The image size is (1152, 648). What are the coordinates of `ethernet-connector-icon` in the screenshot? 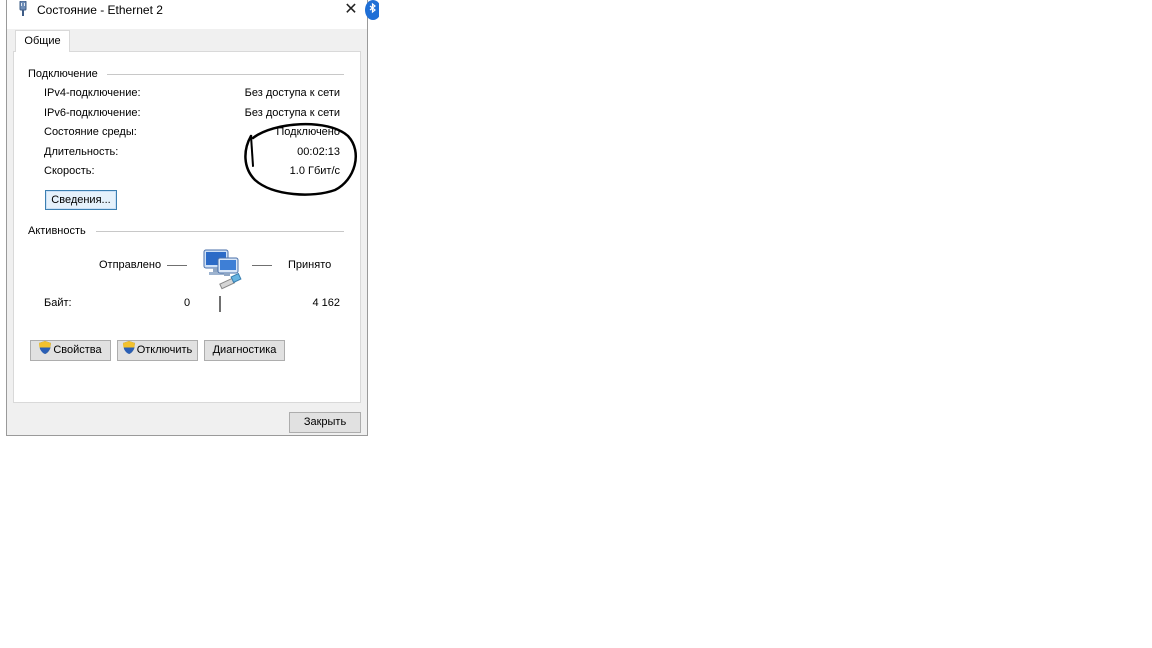 It's located at (23, 10).